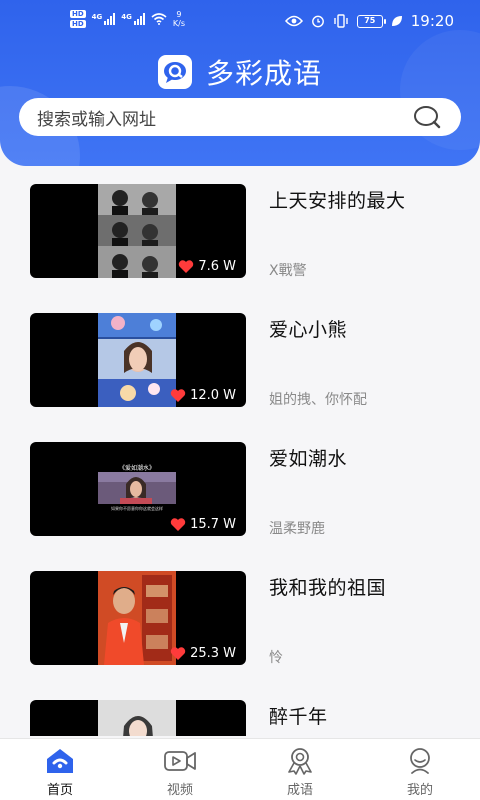 The width and height of the screenshot is (480, 800). Describe the element at coordinates (179, 790) in the screenshot. I see `tab-video-label: 视频` at that location.